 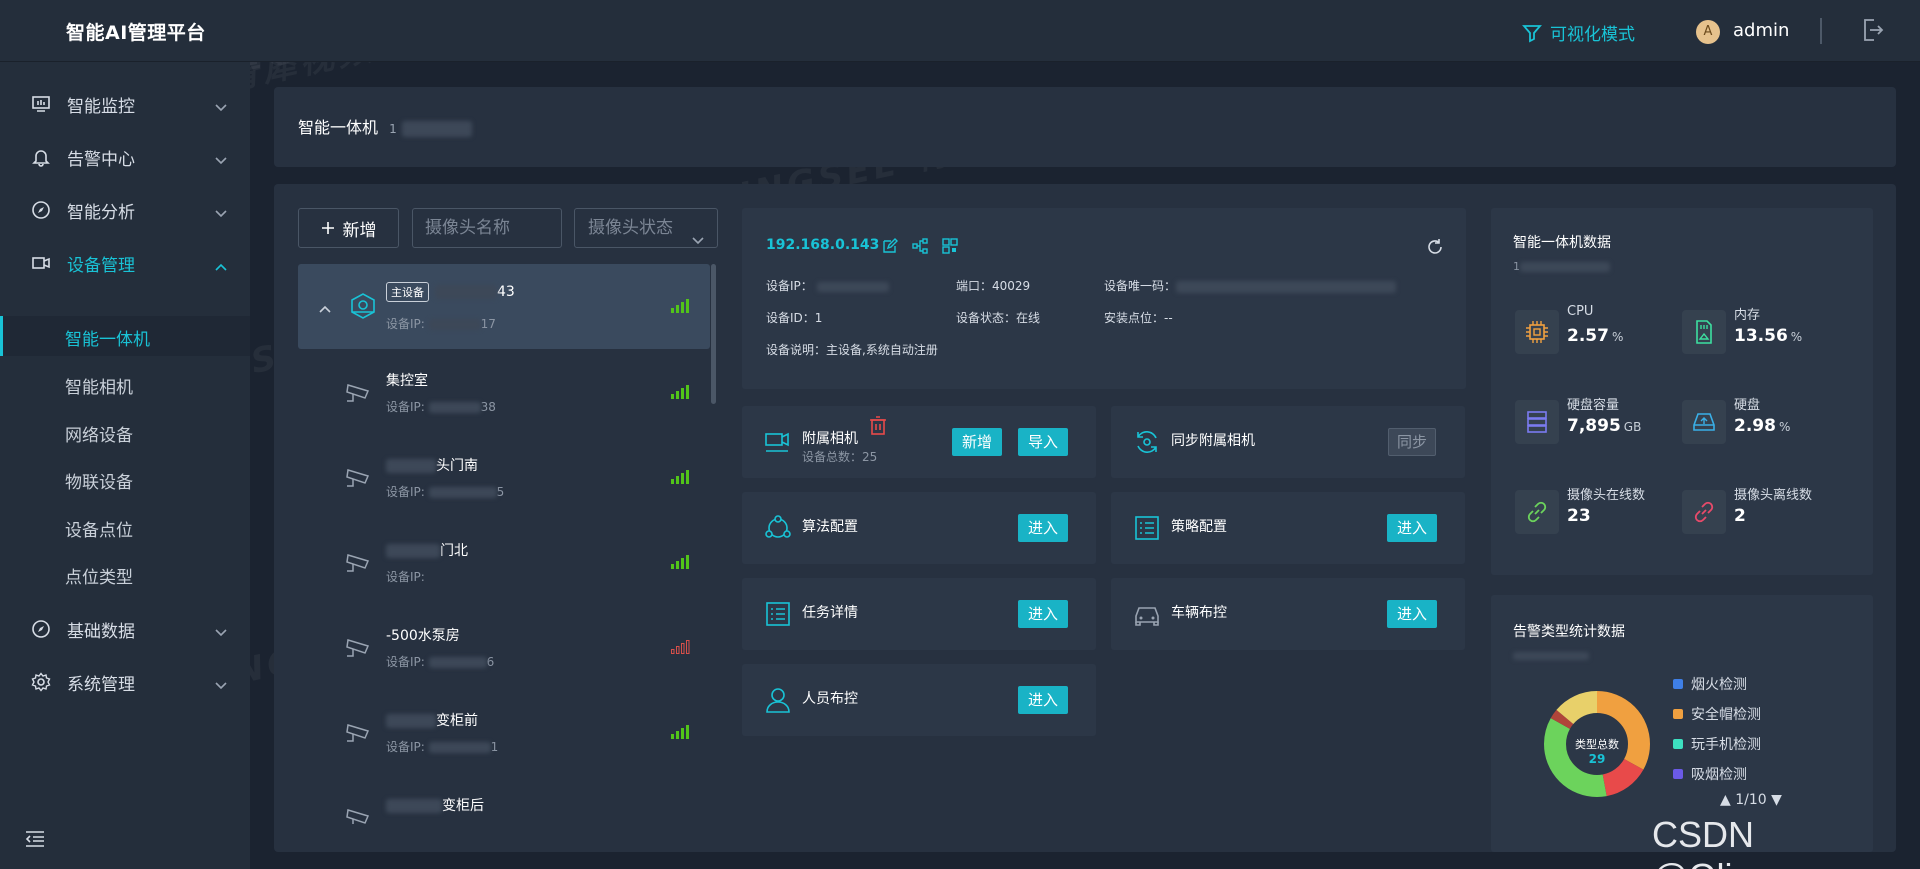 I want to click on sidebar-sub-point-type: 点位类型, so click(x=125, y=574).